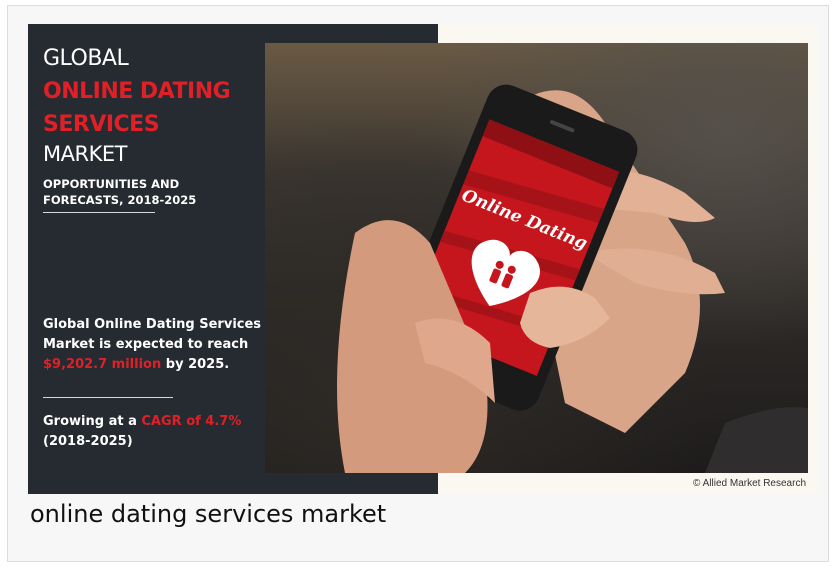  Describe the element at coordinates (137, 91) in the screenshot. I see `heading-online-dating: ONLINE DATING` at that location.